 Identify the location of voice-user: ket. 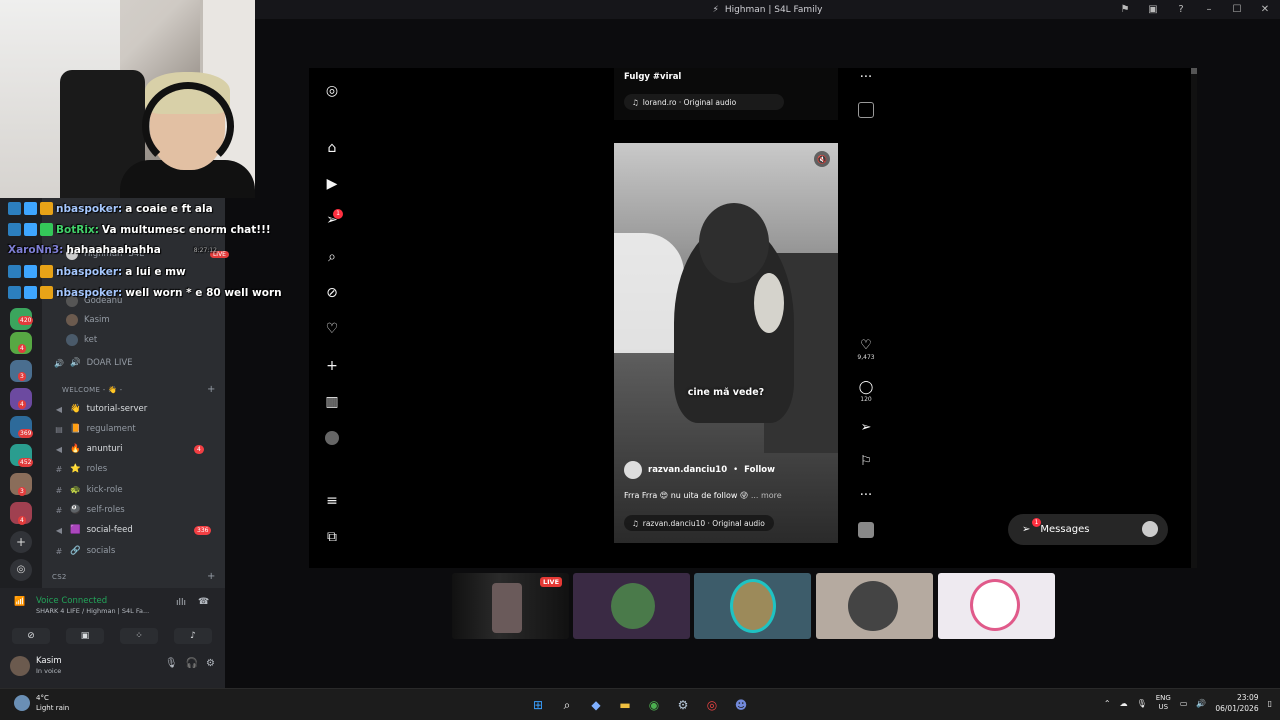
(81, 340).